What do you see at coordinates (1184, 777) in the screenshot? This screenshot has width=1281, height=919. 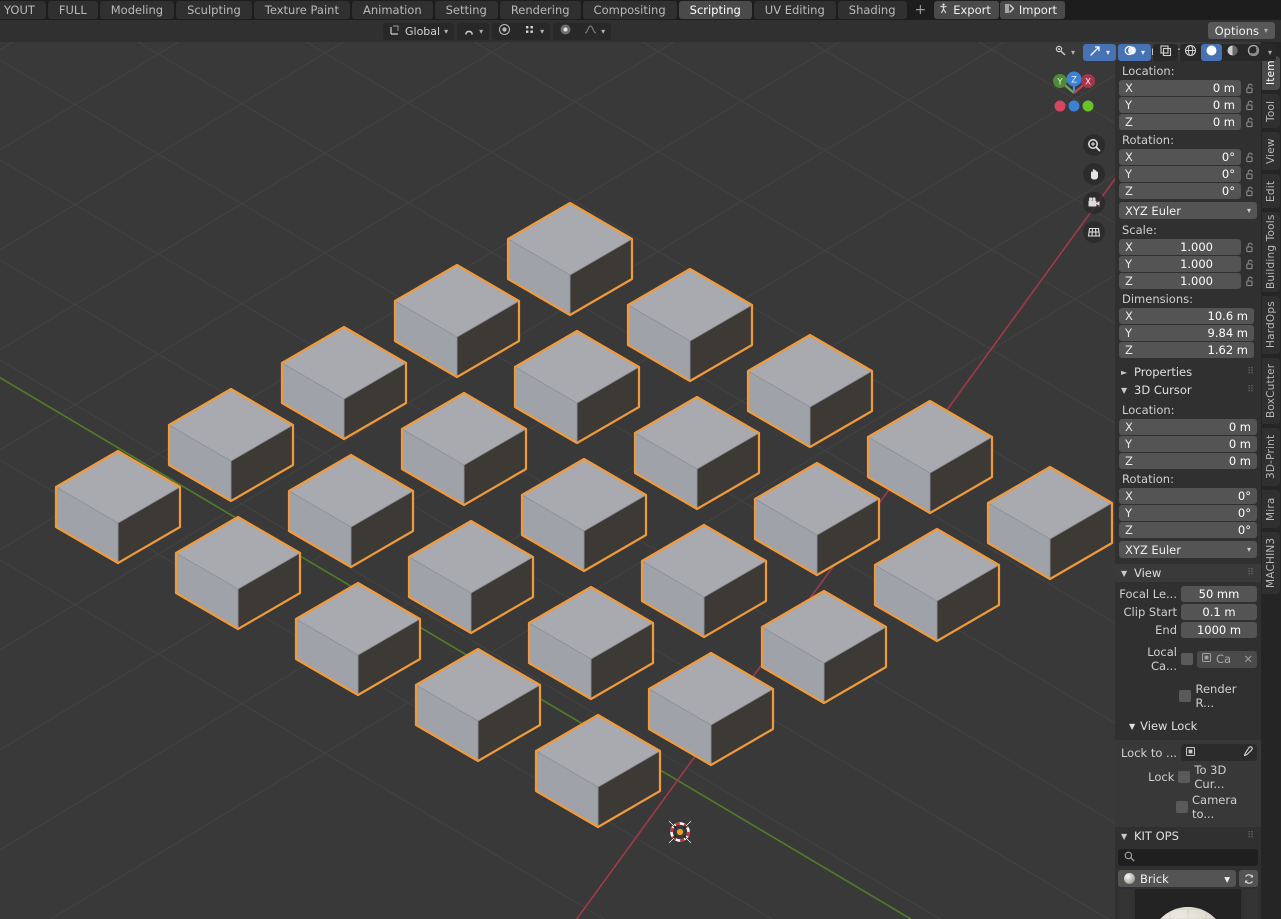 I see `lock-to-3d-cursor-checkbox` at bounding box center [1184, 777].